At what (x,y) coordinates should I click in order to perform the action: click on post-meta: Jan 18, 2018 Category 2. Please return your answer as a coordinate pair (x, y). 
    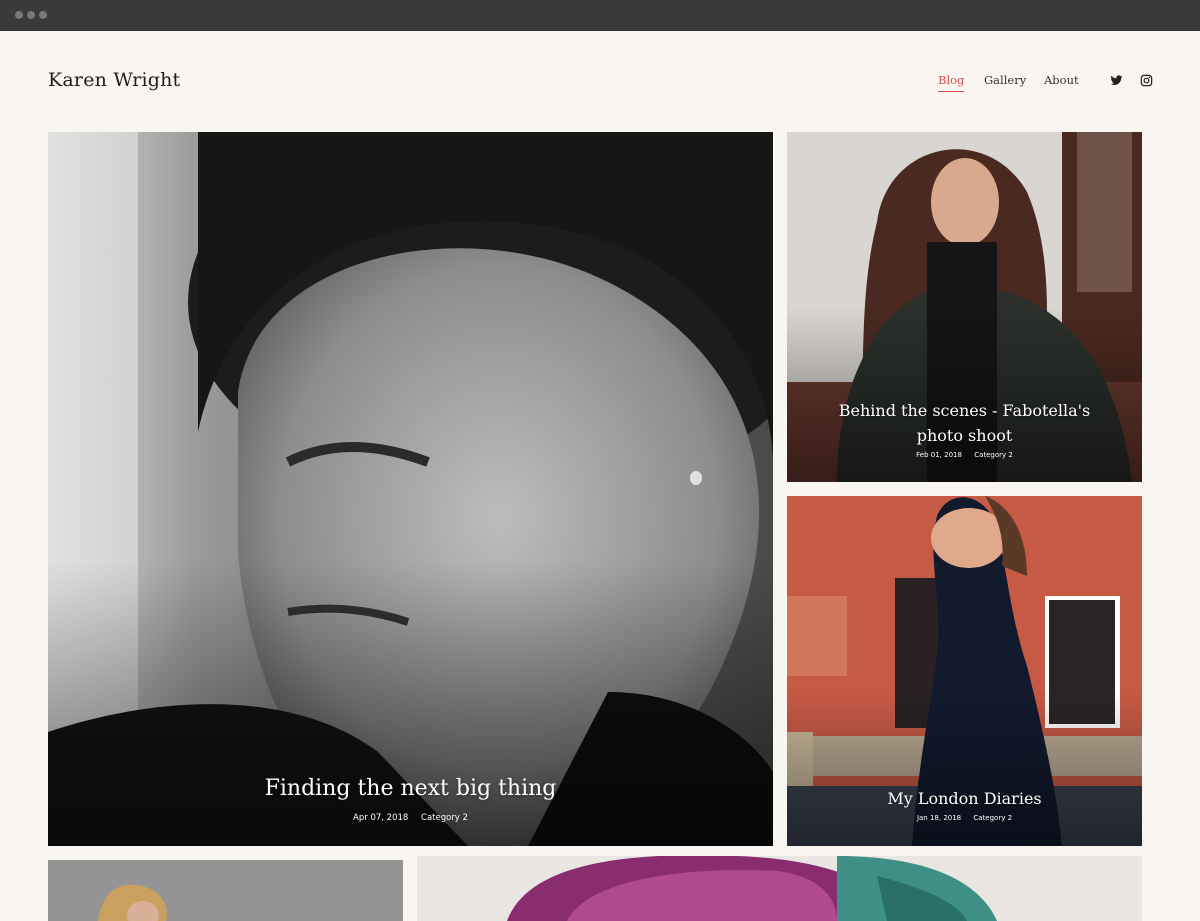
    Looking at the image, I should click on (964, 818).